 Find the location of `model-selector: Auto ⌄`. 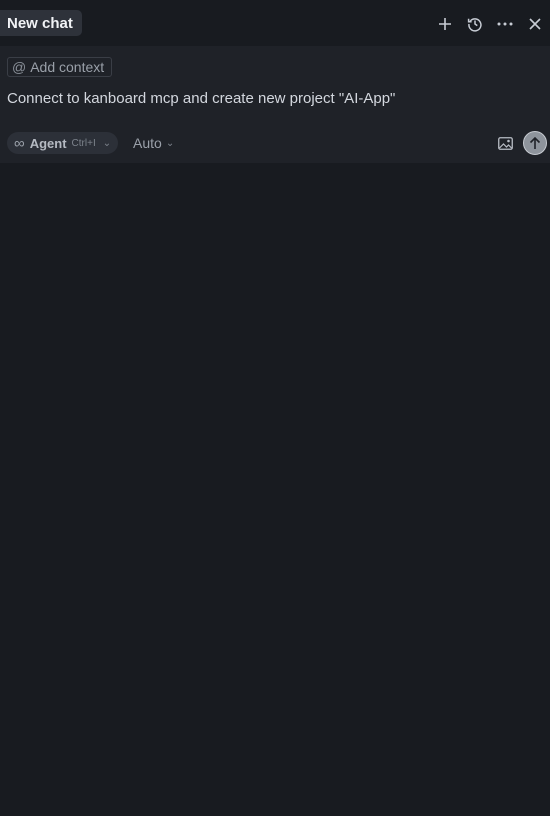

model-selector: Auto ⌄ is located at coordinates (153, 143).